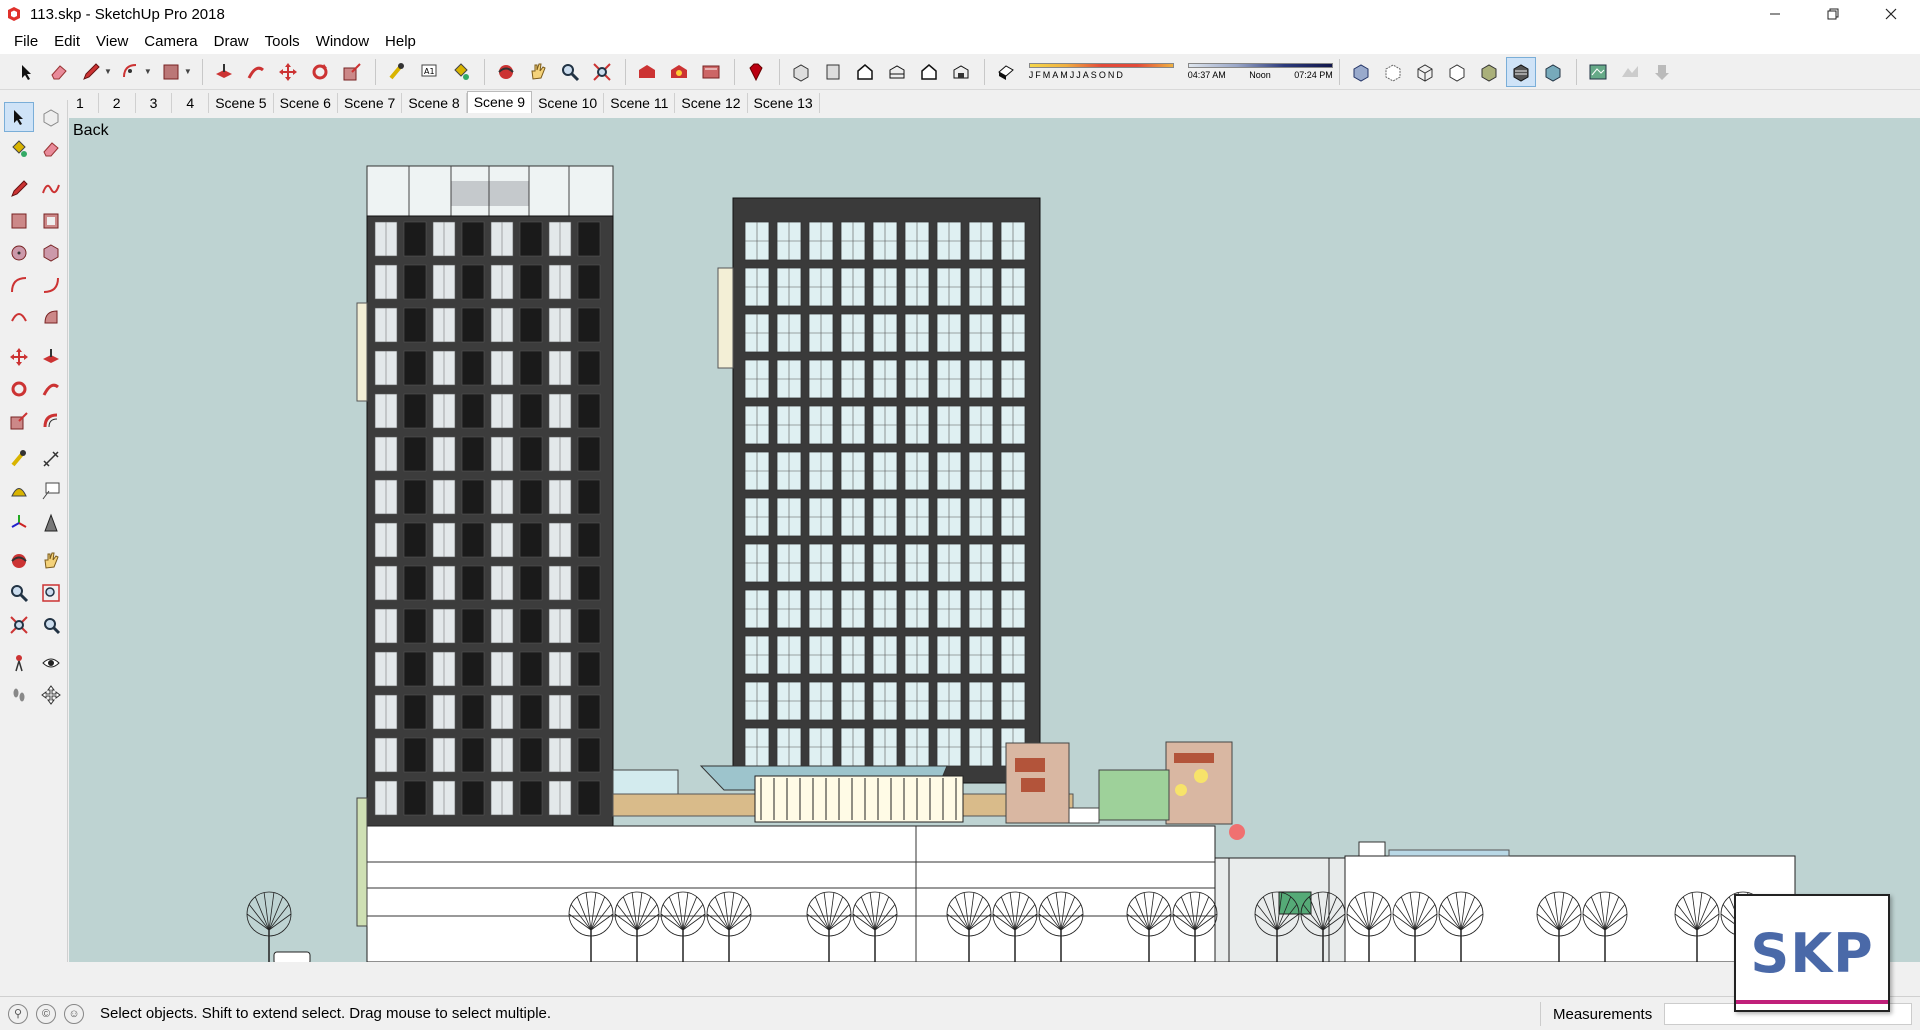 The image size is (1920, 1030). What do you see at coordinates (51, 625) in the screenshot?
I see `previous-view-tool` at bounding box center [51, 625].